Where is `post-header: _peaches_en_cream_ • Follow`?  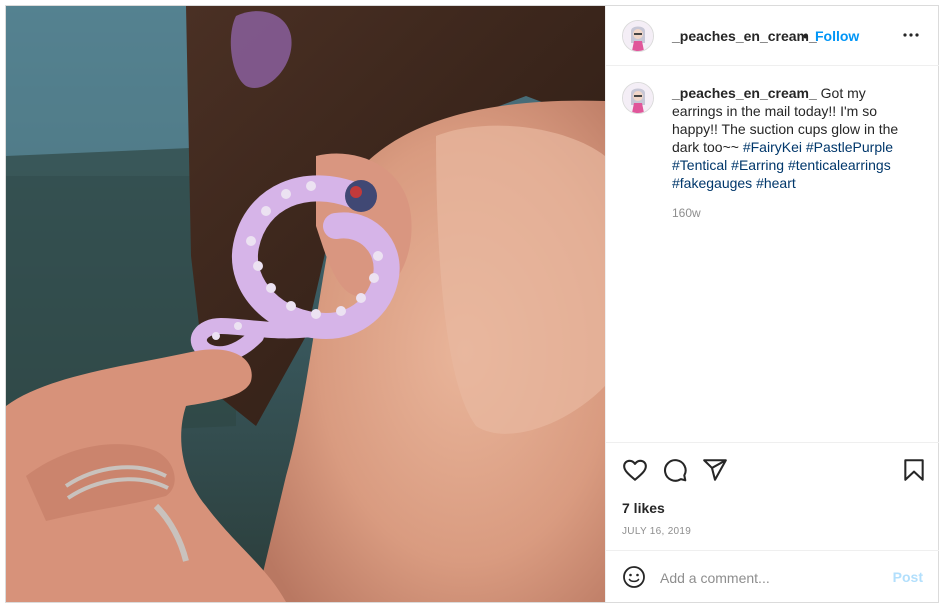
post-header: _peaches_en_cream_ • Follow is located at coordinates (772, 36).